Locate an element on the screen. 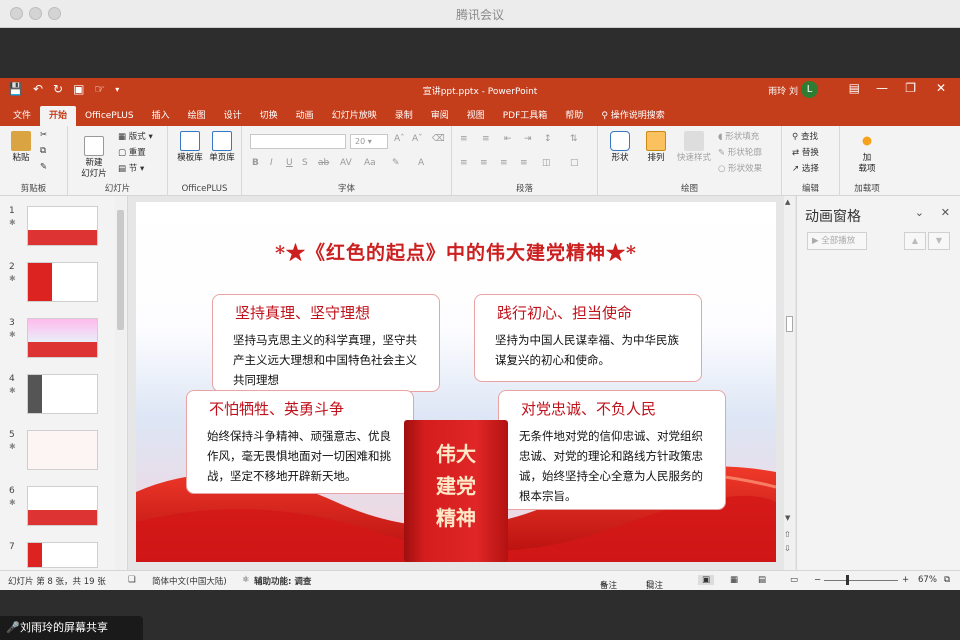  numbering-icon: ≡ is located at coordinates (486, 139).